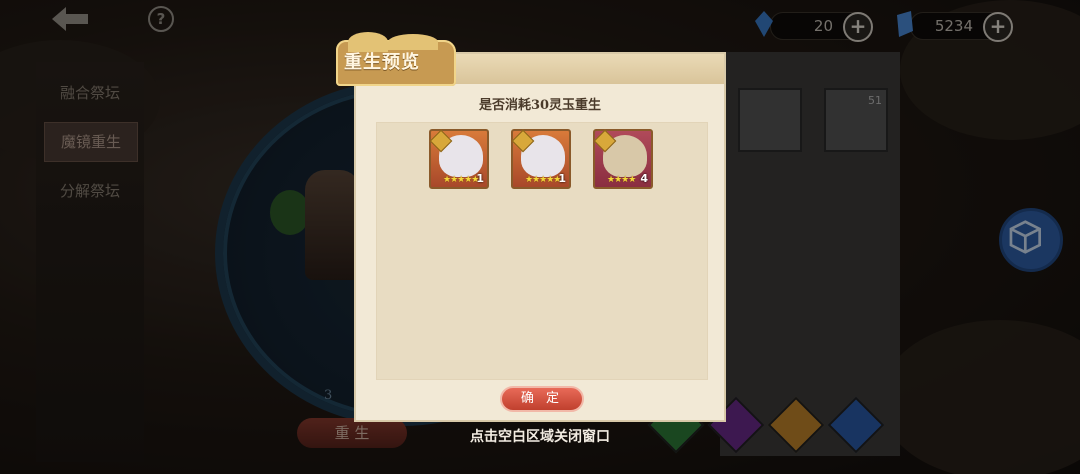  What do you see at coordinates (542, 399) in the screenshot?
I see `confirm-button: 确 定` at bounding box center [542, 399].